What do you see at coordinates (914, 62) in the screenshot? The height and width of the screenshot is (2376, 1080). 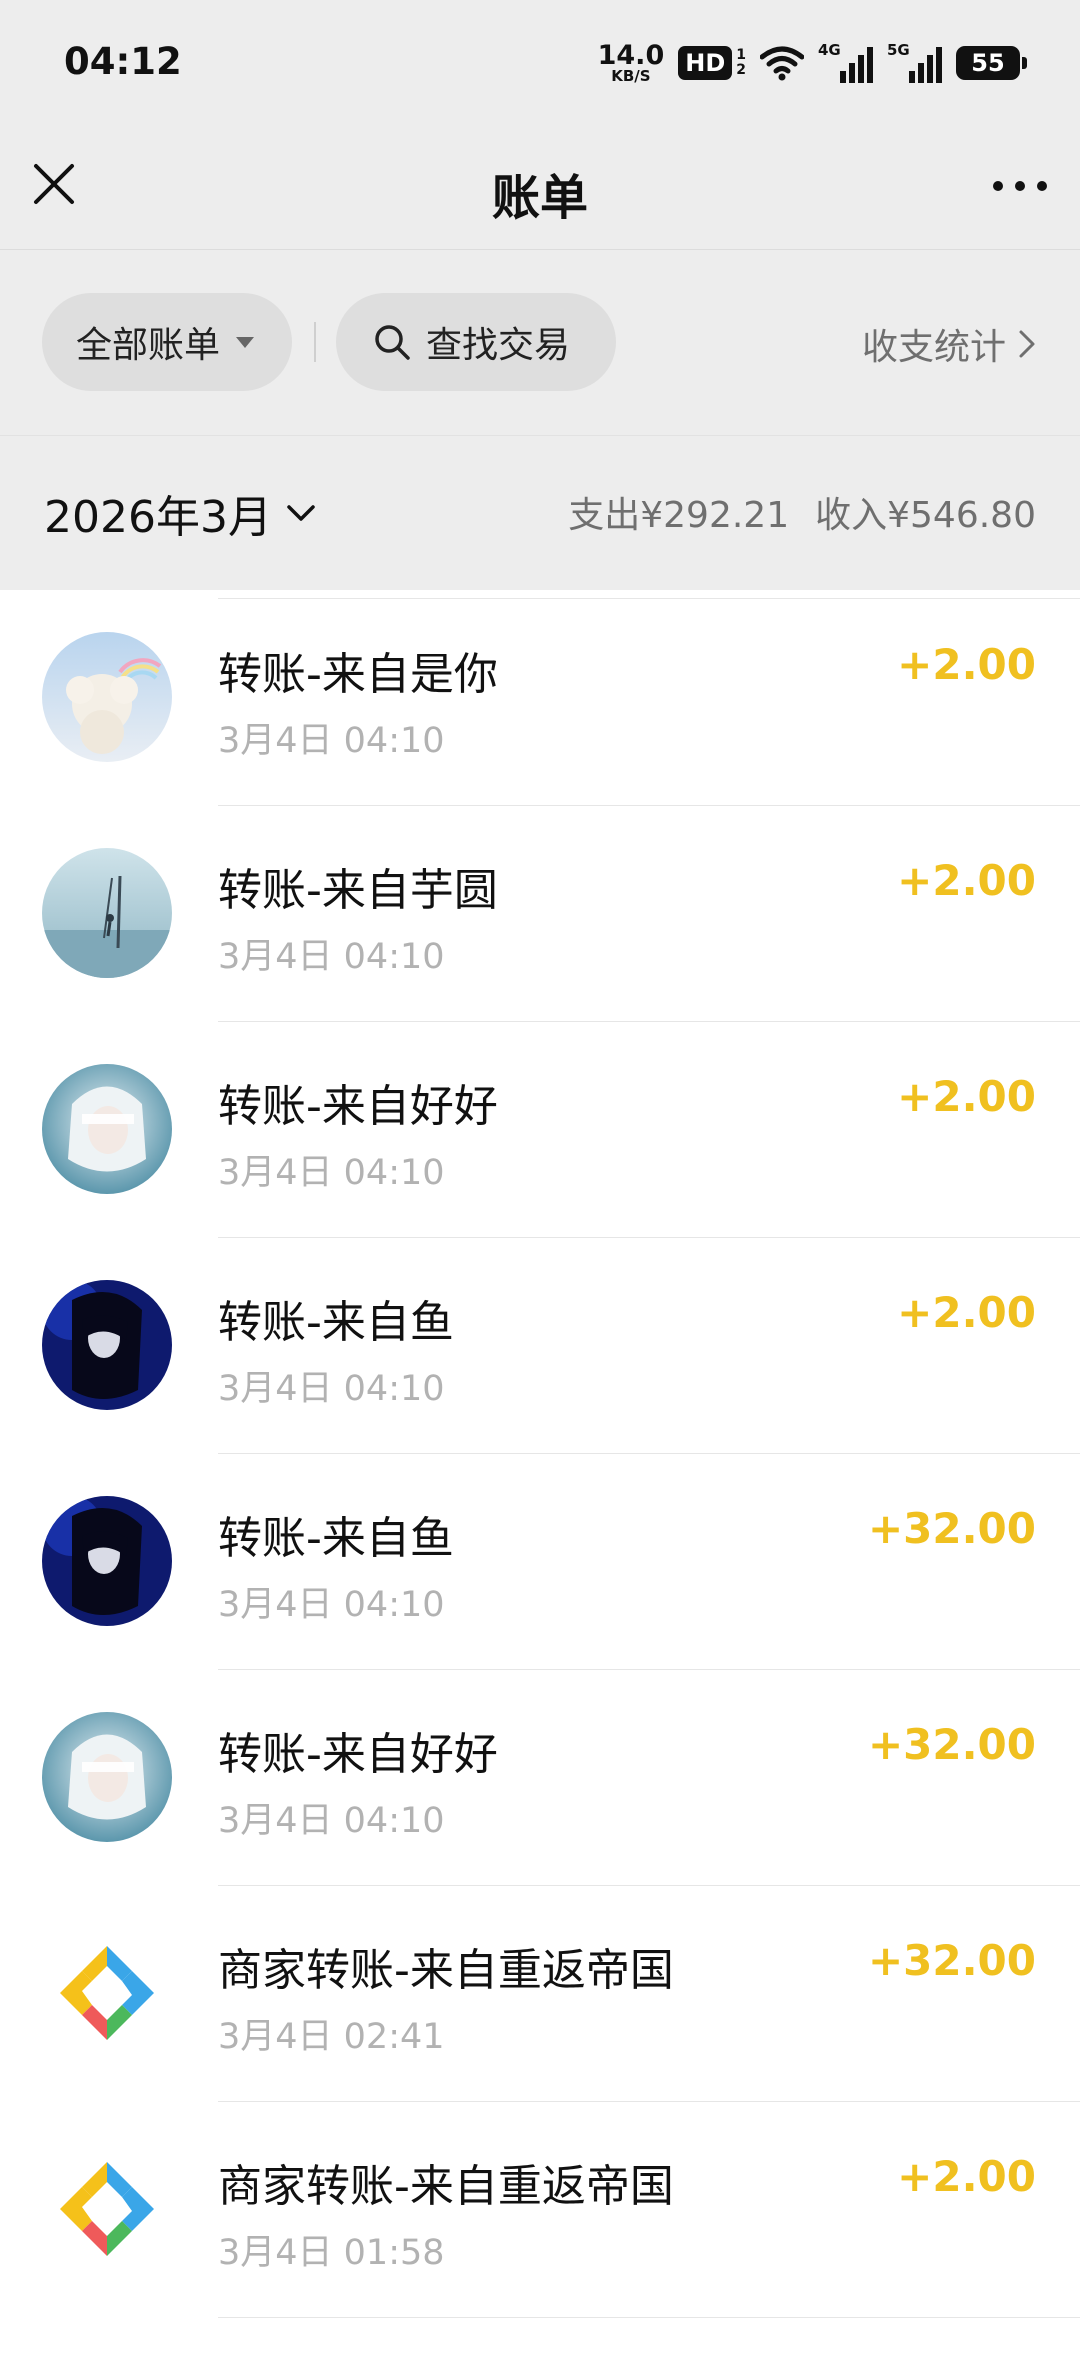 I see `signal-5g-icon: 5G` at bounding box center [914, 62].